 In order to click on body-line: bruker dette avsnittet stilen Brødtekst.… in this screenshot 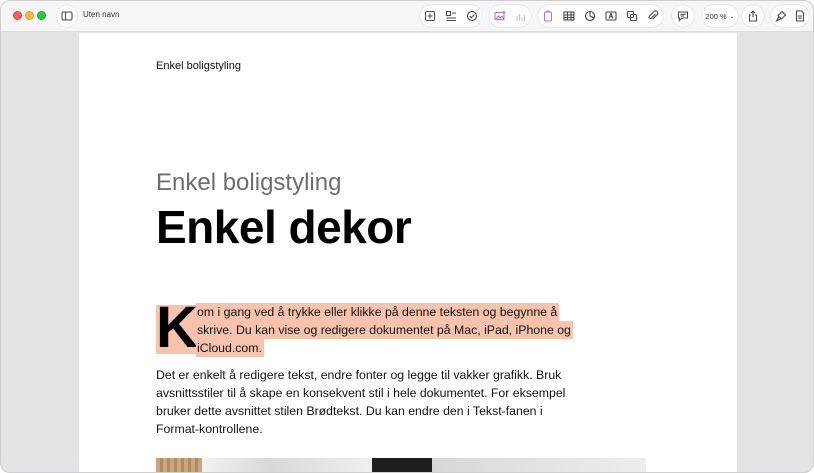, I will do `click(349, 411)`.